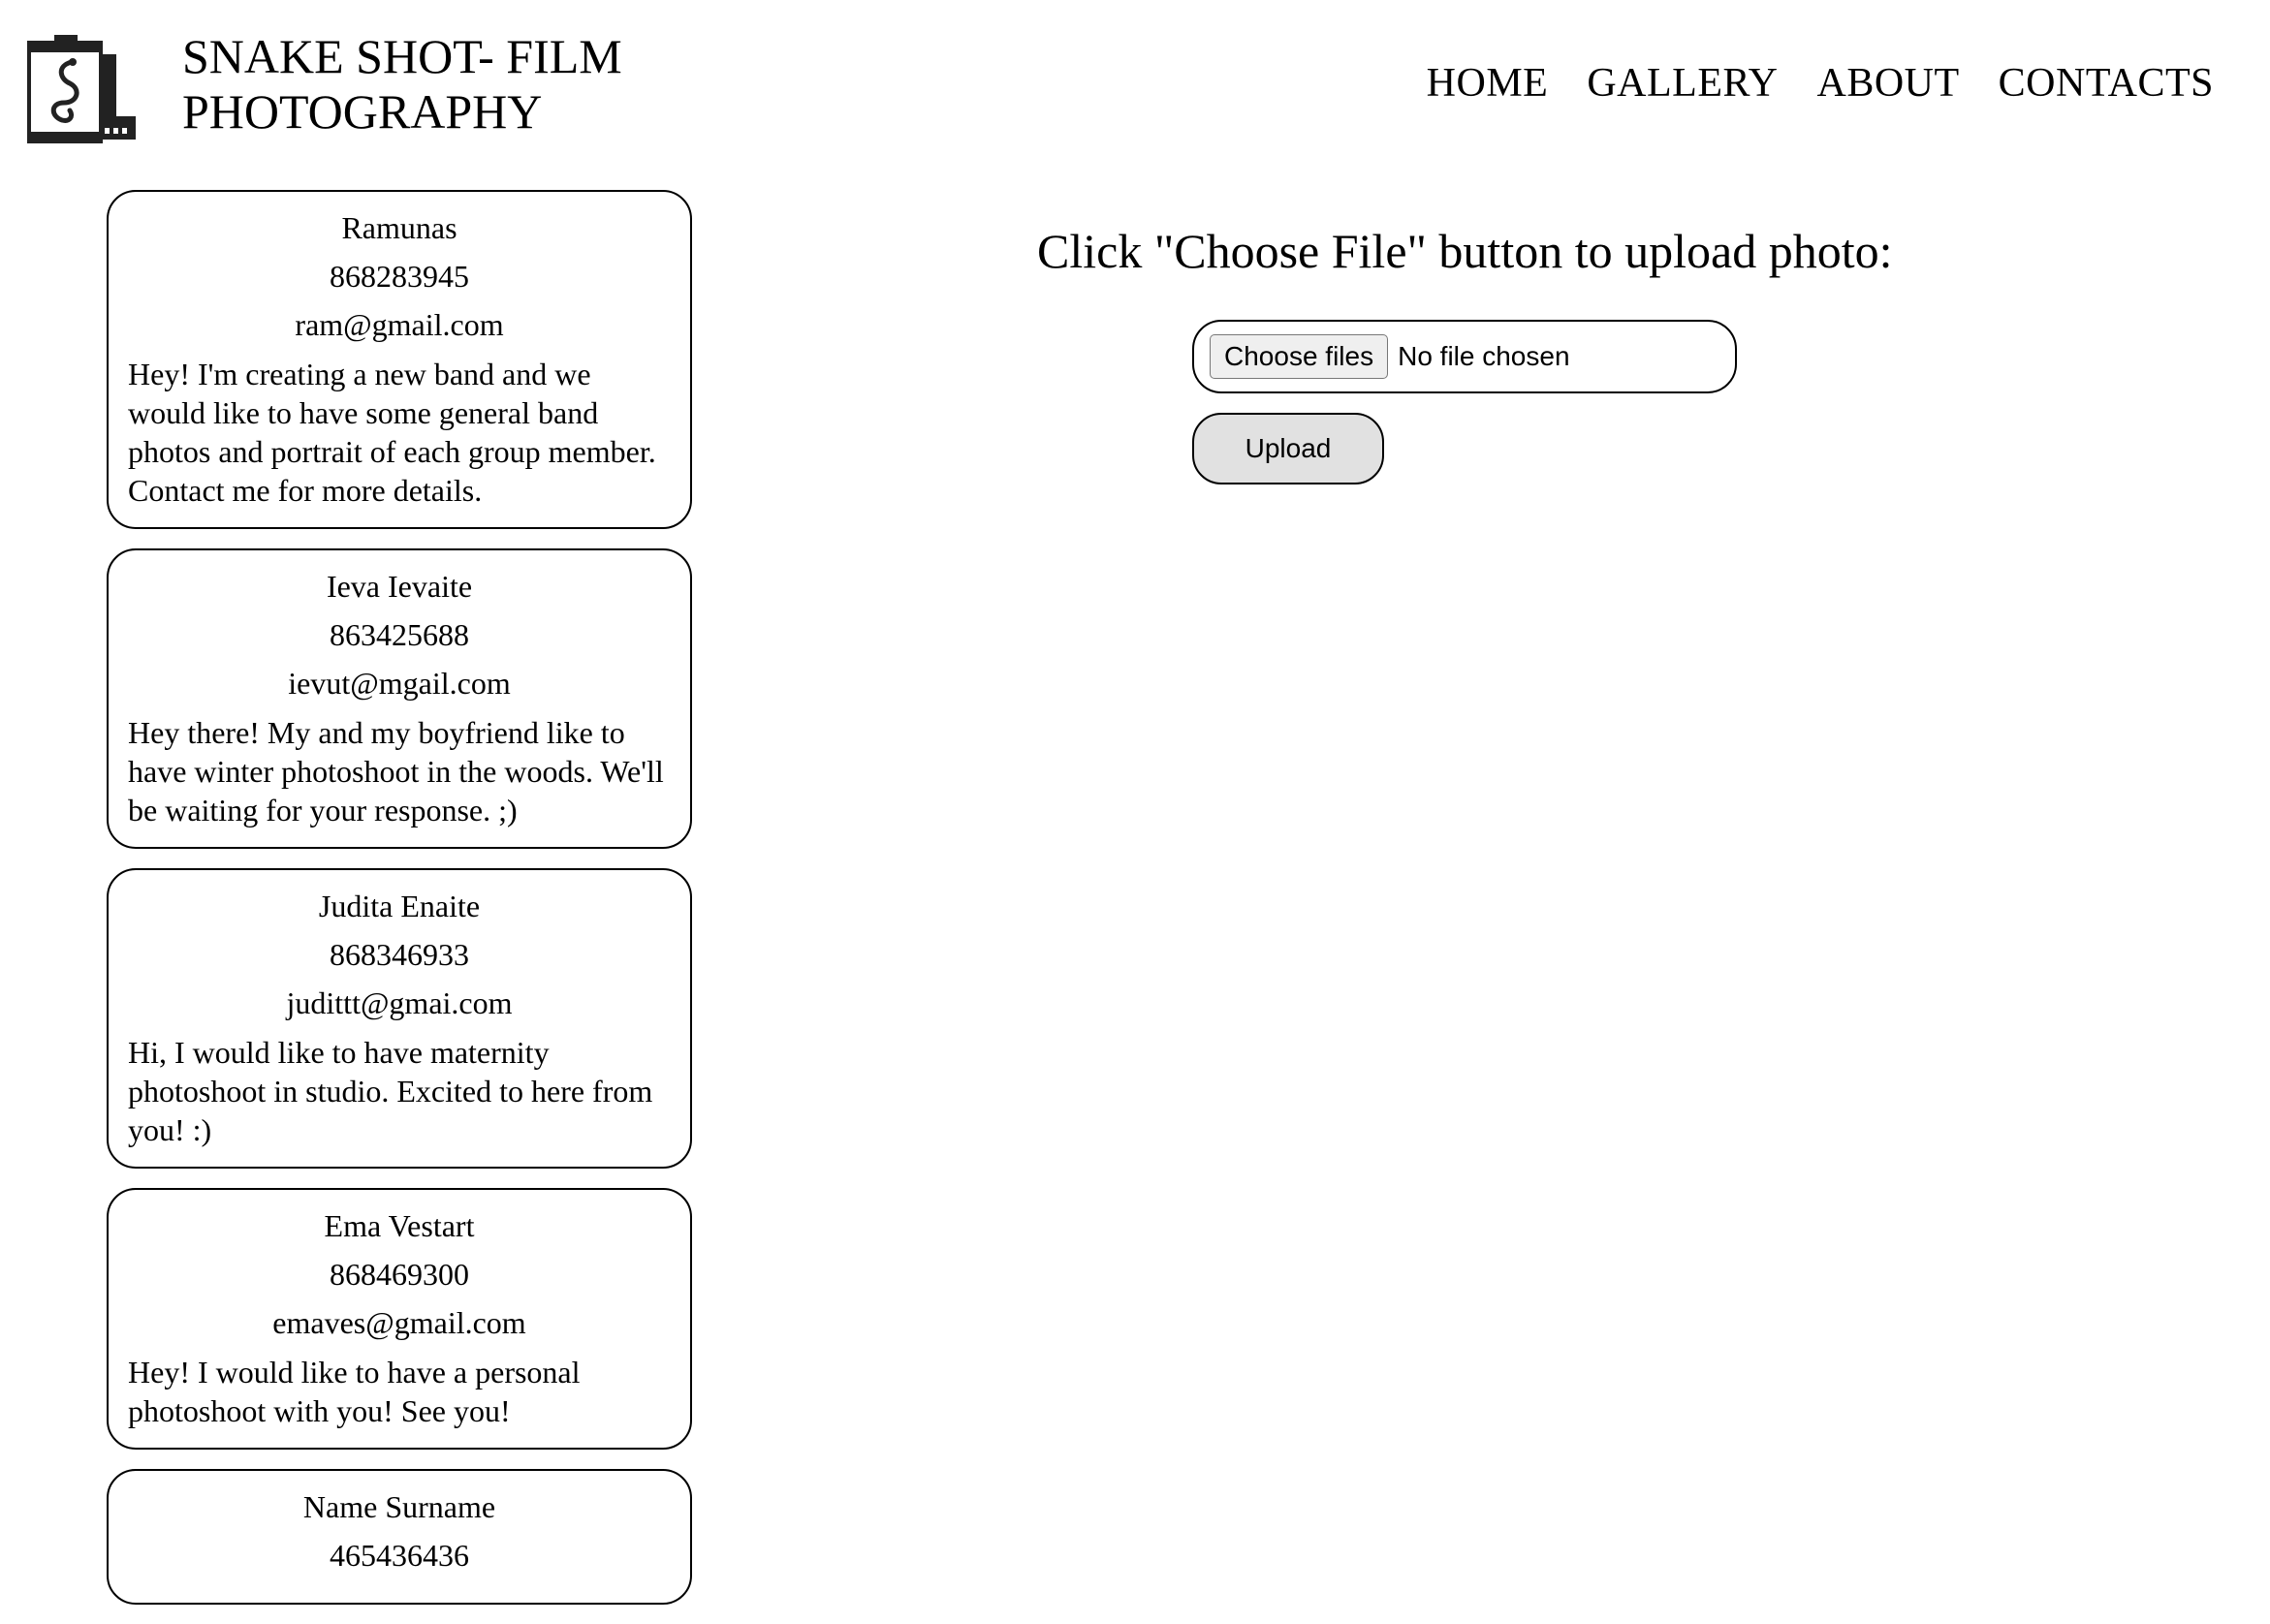  What do you see at coordinates (399, 1555) in the screenshot?
I see `card-phone: 465436436` at bounding box center [399, 1555].